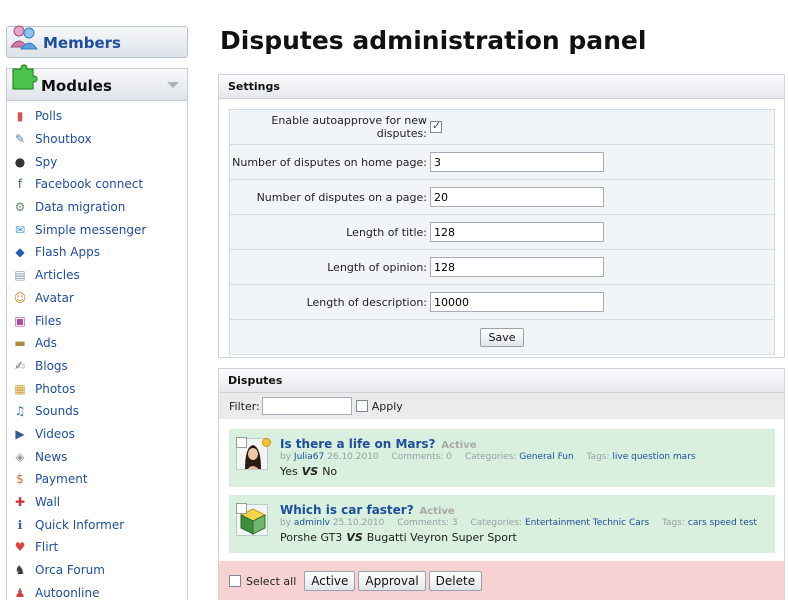 The height and width of the screenshot is (600, 788). I want to click on tags-label: Tags:, so click(598, 457).